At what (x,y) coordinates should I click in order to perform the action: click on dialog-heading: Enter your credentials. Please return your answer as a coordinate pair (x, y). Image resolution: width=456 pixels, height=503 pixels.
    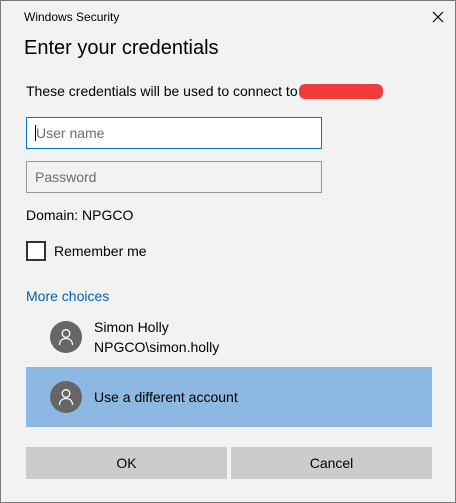
    Looking at the image, I should click on (121, 48).